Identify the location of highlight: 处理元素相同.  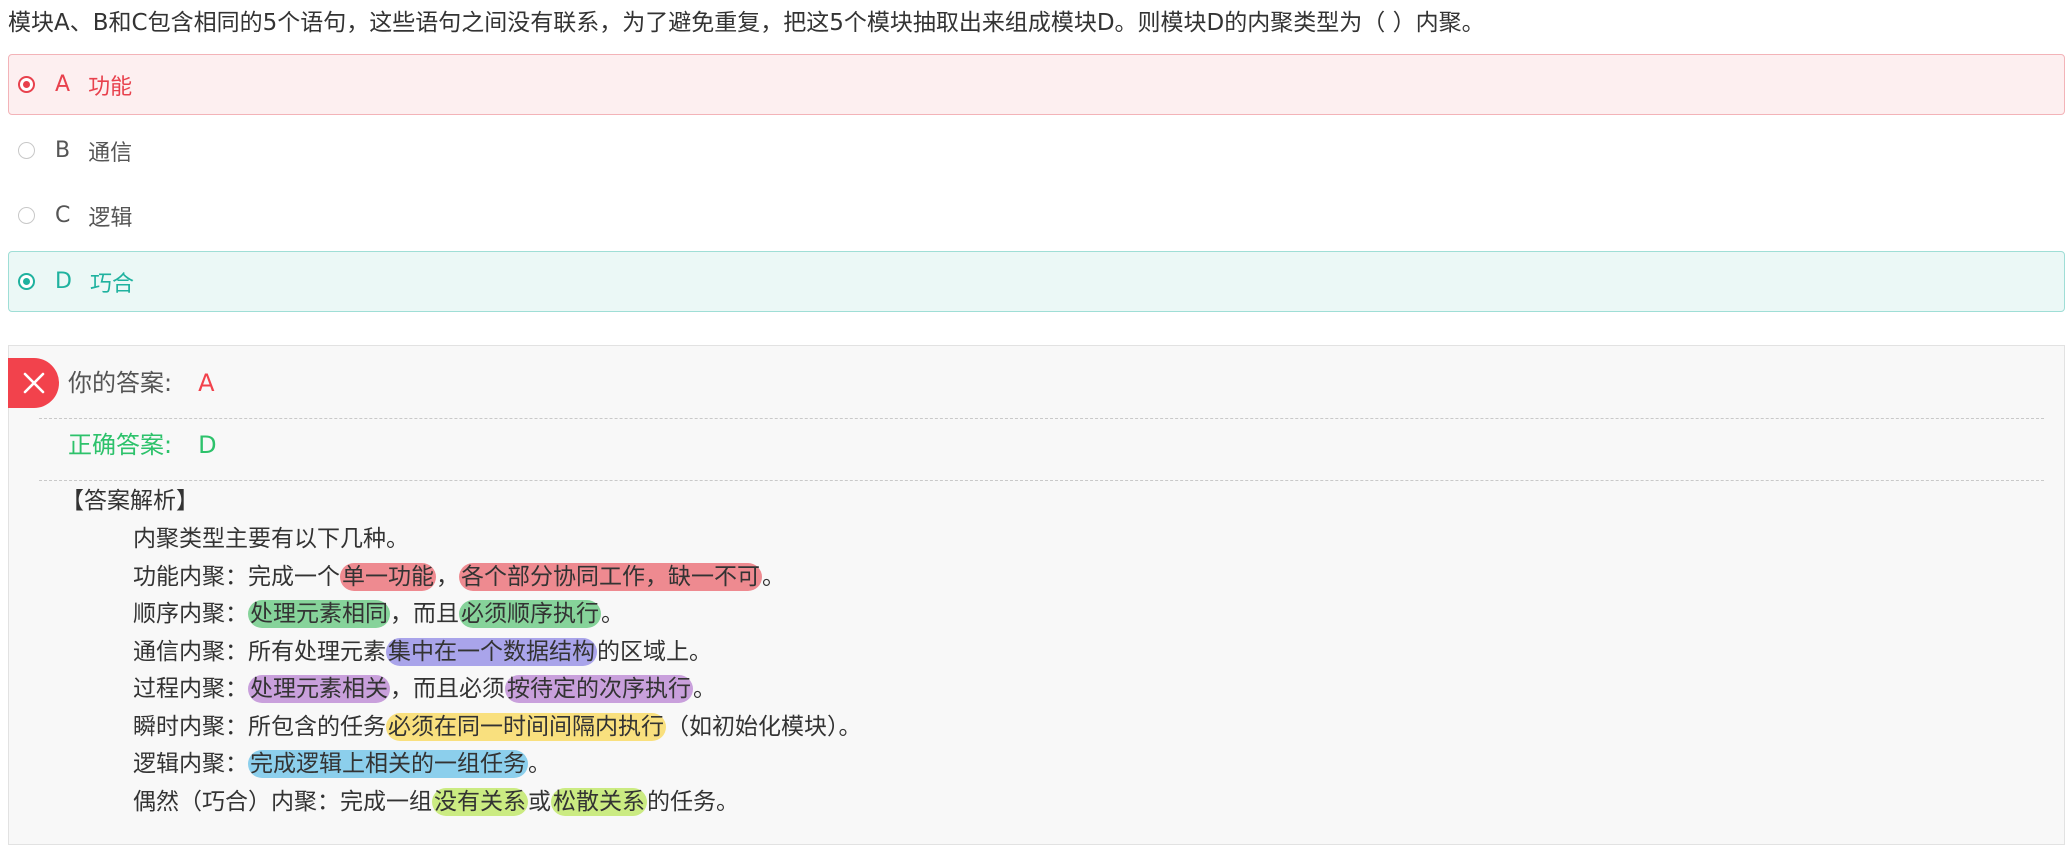
(319, 614).